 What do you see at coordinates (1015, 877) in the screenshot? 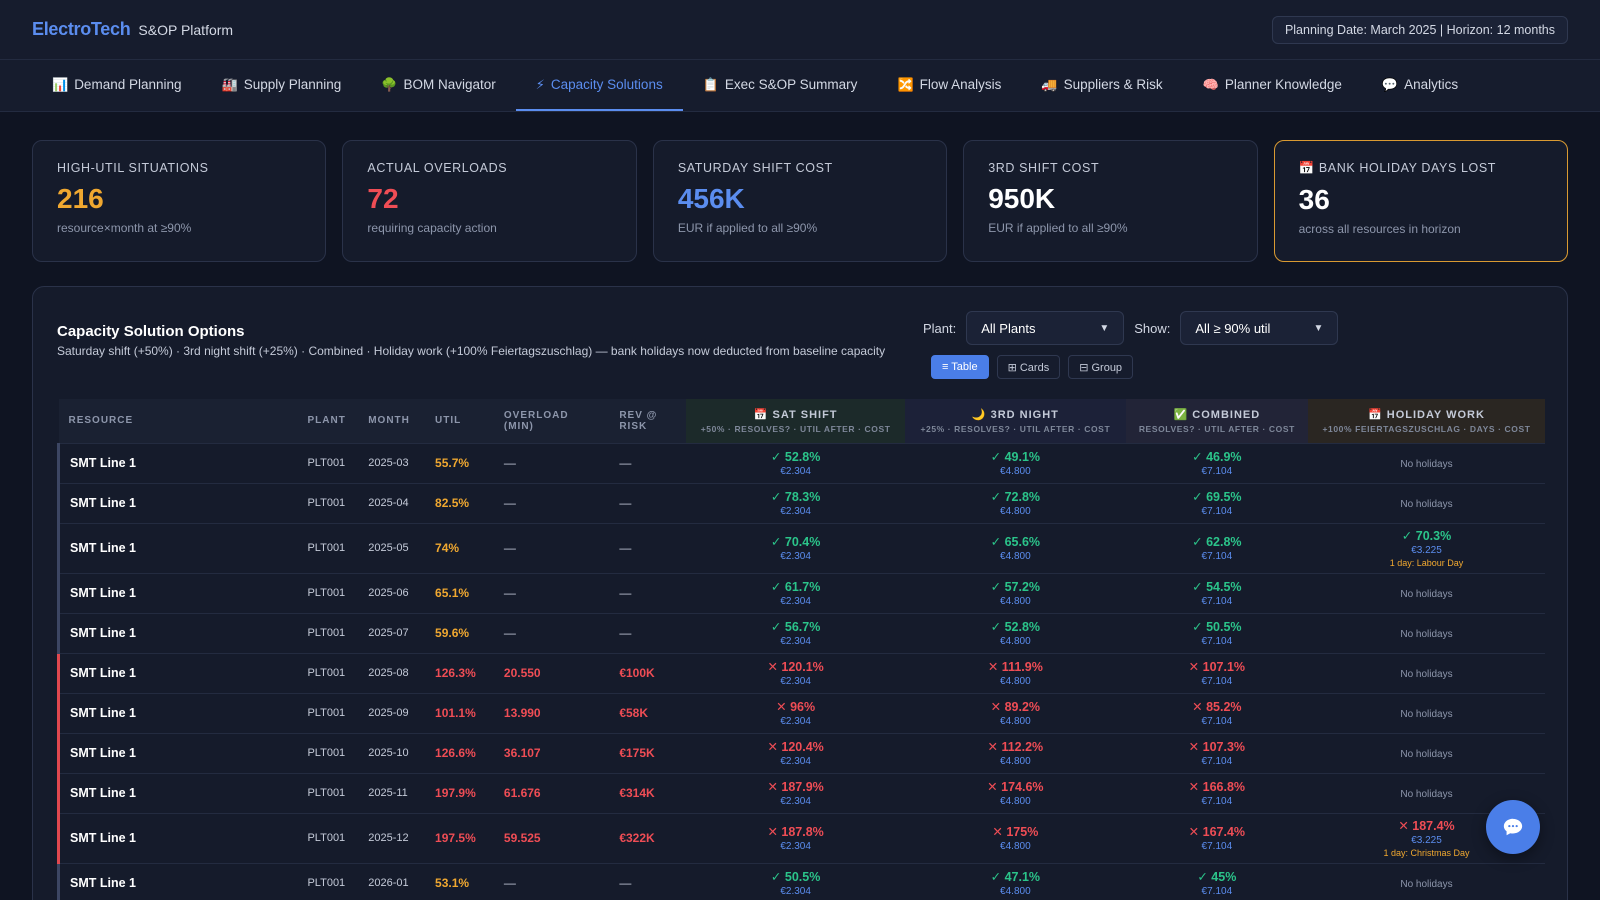
I see `third-night-cell-util: ✓ 47.1%` at bounding box center [1015, 877].